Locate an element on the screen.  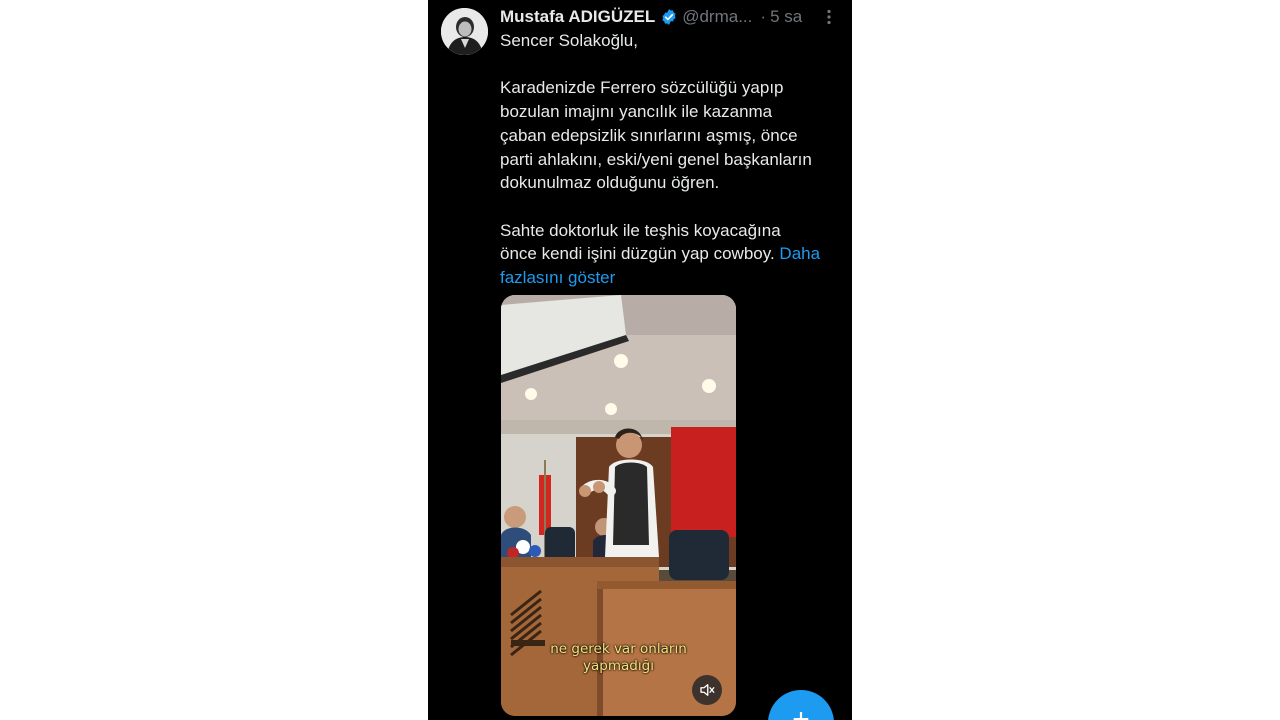
more-vertical-icon is located at coordinates (829, 17).